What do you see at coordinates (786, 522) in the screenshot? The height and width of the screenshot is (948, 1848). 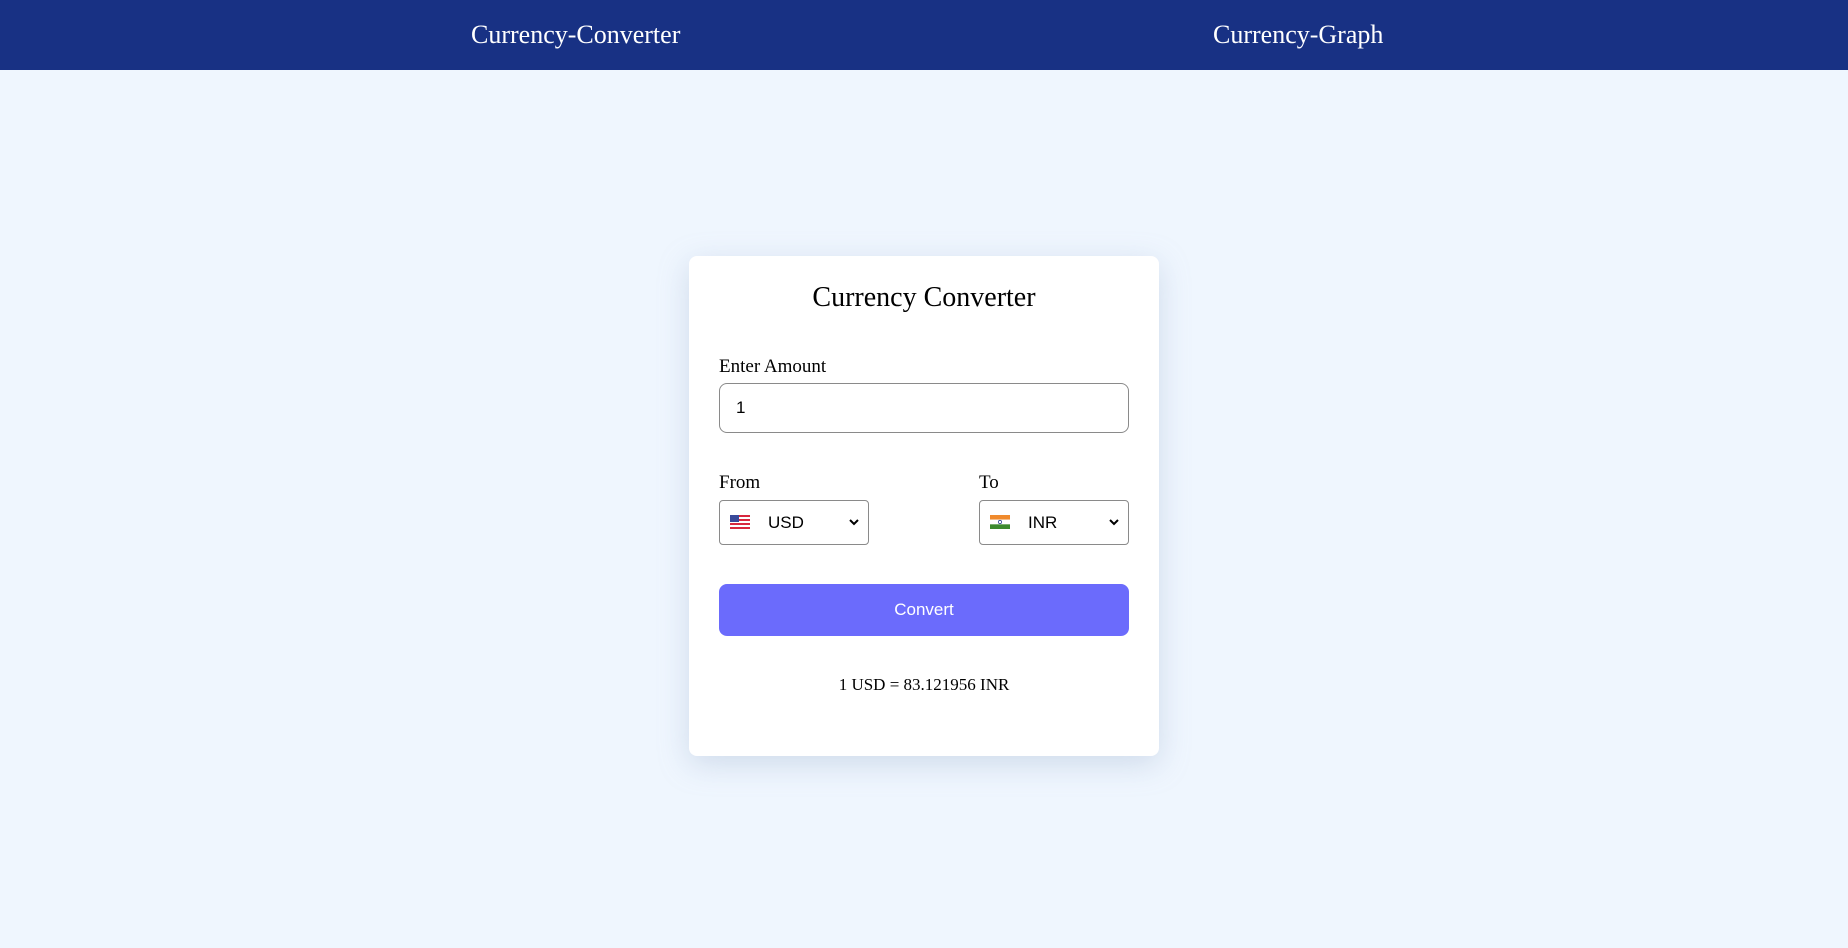 I see `from-currency-value: USD` at bounding box center [786, 522].